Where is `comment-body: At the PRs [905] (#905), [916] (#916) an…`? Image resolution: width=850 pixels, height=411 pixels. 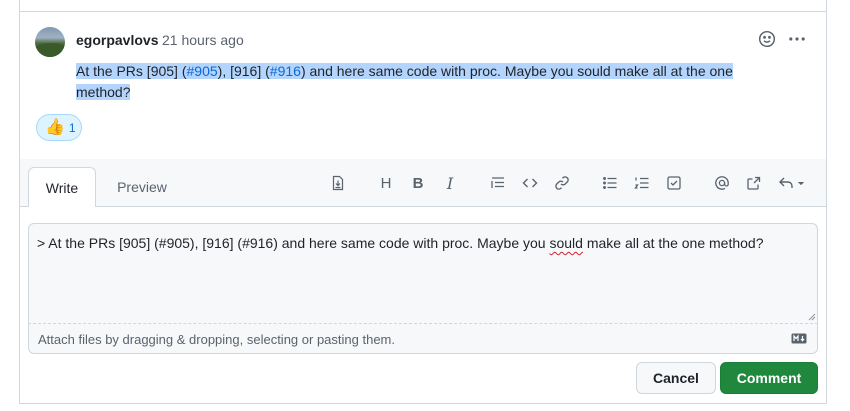
comment-body: At the PRs [905] (#905), [916] (#916) an… is located at coordinates (426, 82).